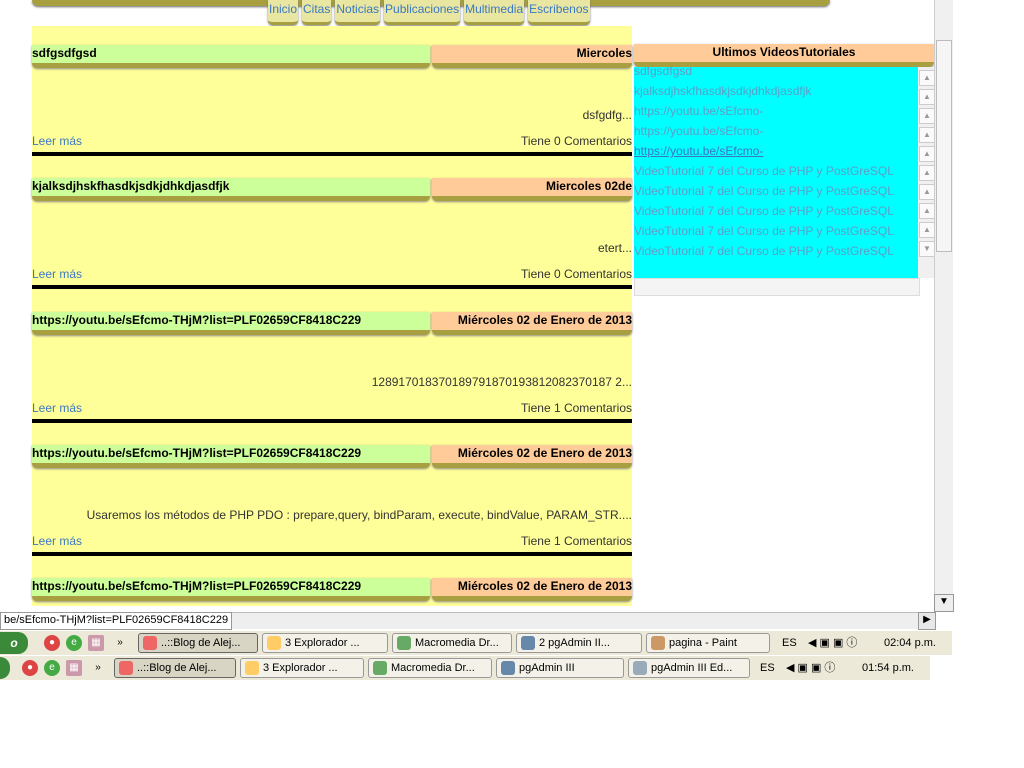 This screenshot has width=1024, height=768. I want to click on clock: 02:04 p.m., so click(910, 643).